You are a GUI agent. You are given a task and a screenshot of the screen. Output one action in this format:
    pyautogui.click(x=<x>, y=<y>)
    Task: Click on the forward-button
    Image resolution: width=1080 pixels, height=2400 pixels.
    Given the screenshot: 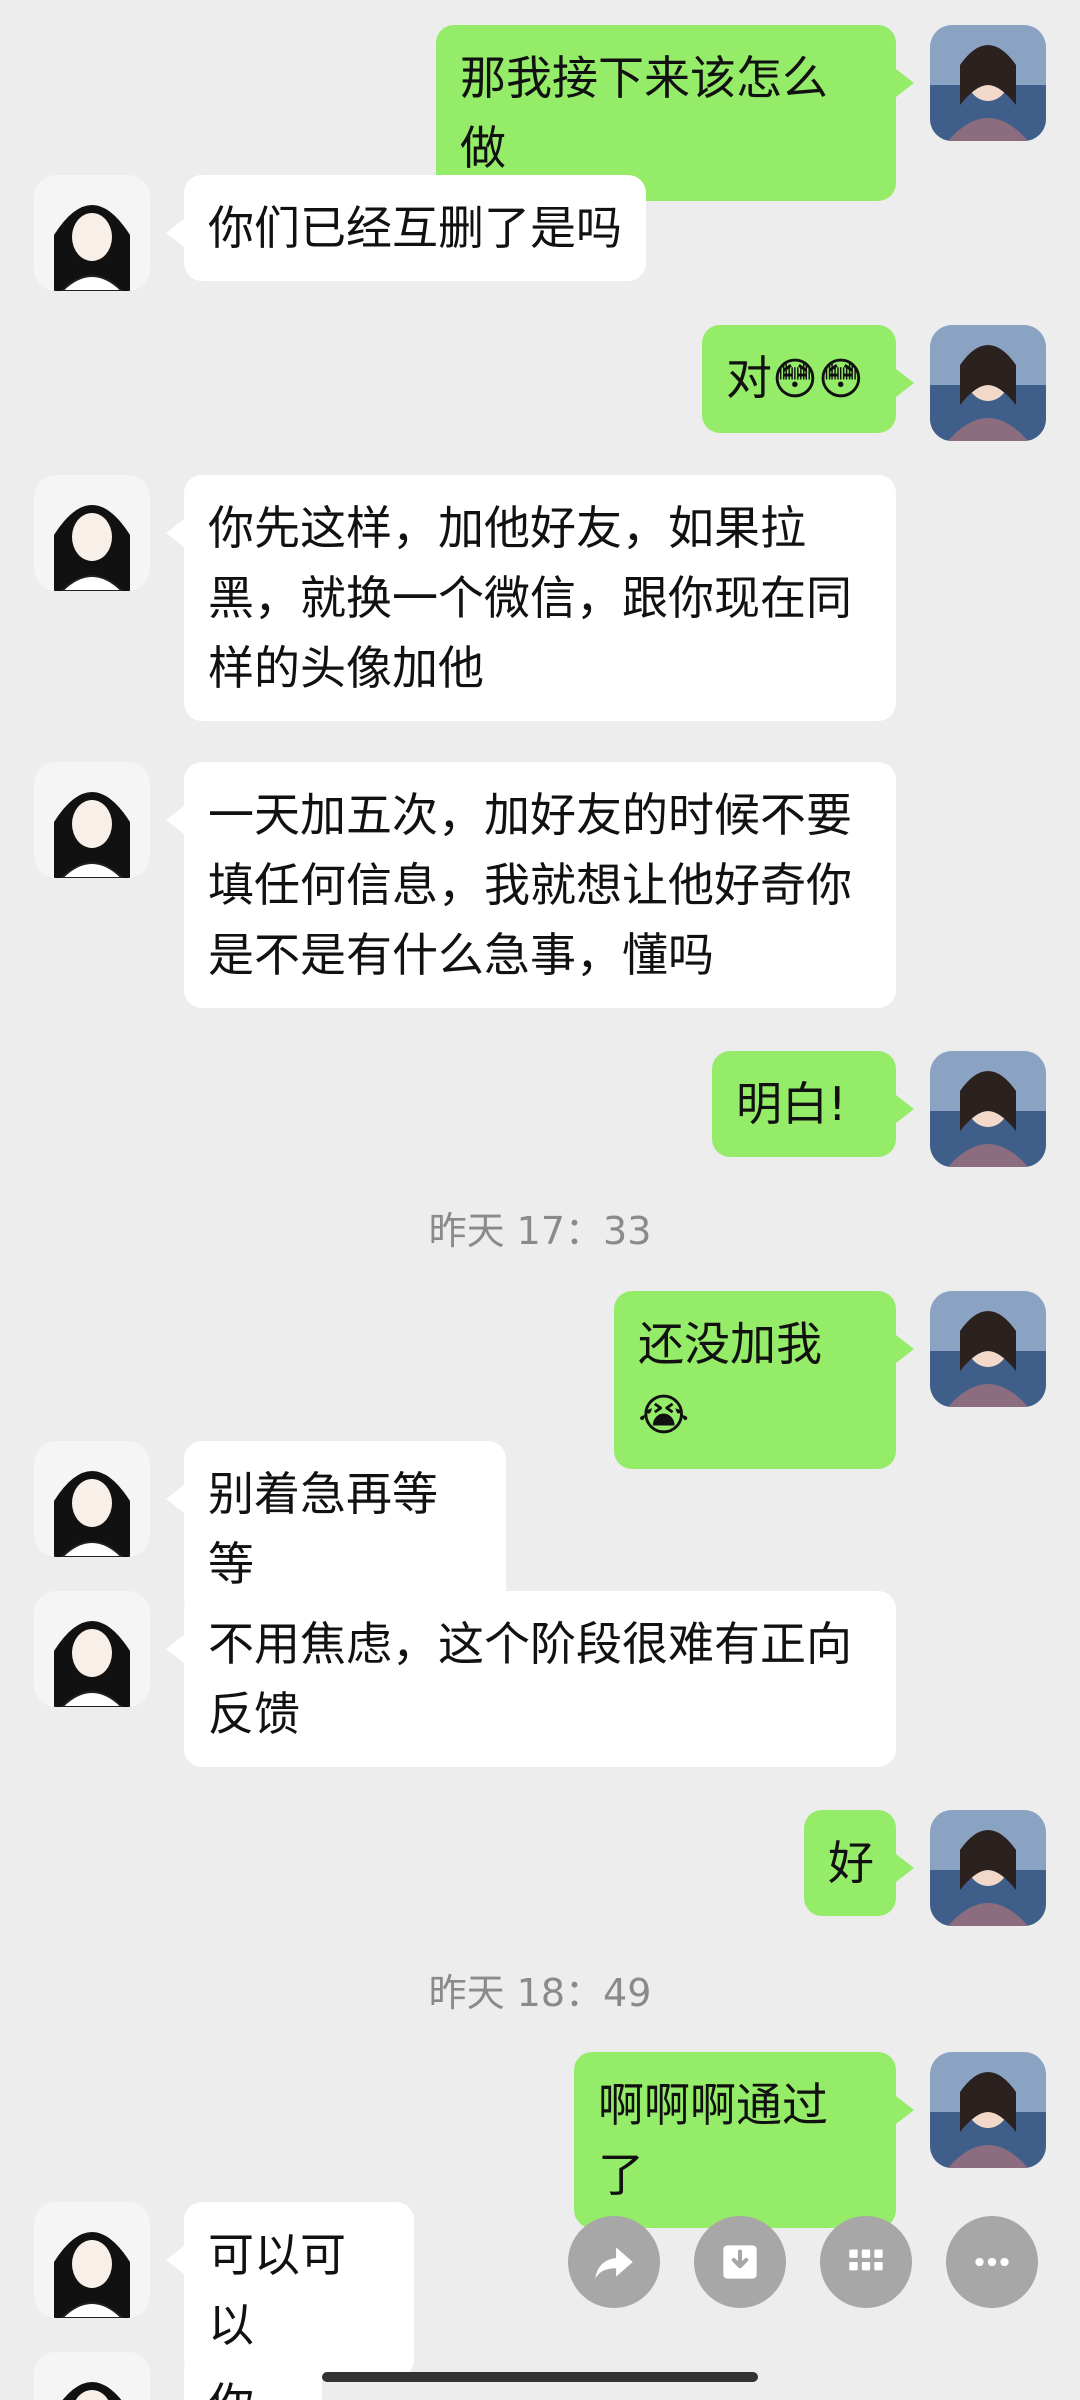 What is the action you would take?
    pyautogui.click(x=614, y=2262)
    